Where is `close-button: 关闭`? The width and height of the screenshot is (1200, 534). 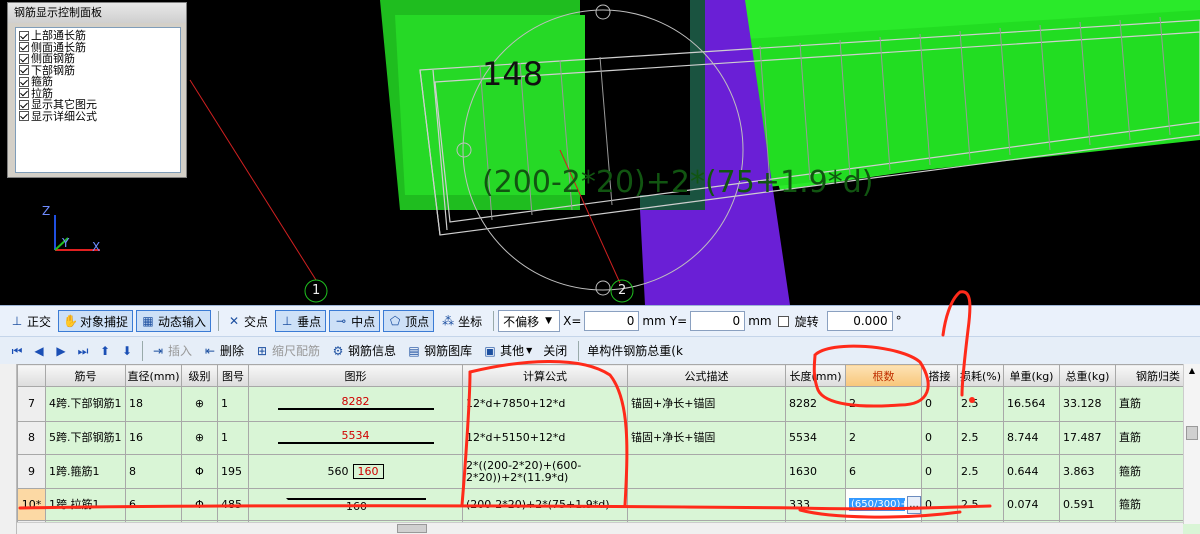 close-button: 关闭 is located at coordinates (555, 351).